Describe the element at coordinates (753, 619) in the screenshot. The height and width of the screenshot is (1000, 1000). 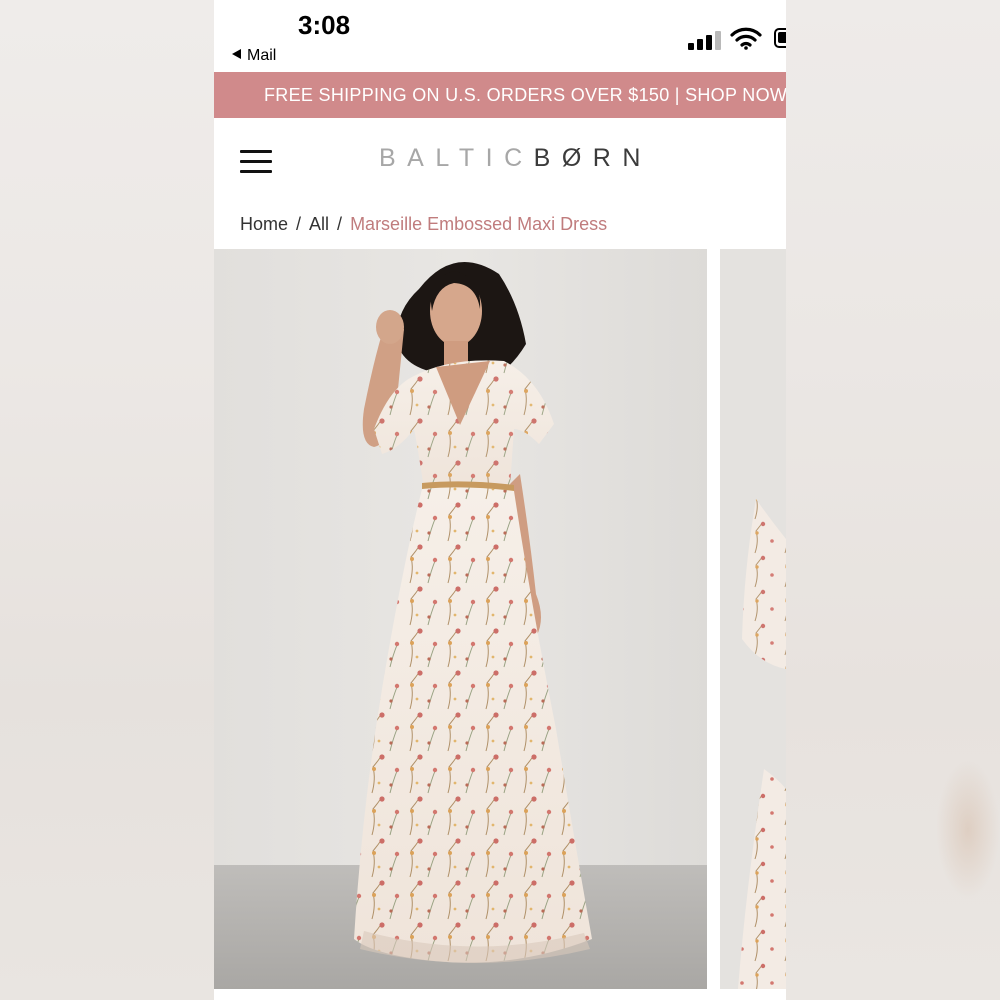
I see `product-image-next` at that location.